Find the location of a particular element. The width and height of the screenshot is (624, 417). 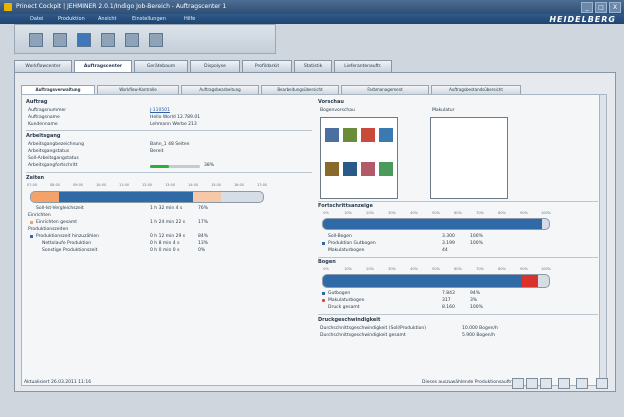

subtab-farbmanagement: Farbmanagement is located at coordinates (385, 89).